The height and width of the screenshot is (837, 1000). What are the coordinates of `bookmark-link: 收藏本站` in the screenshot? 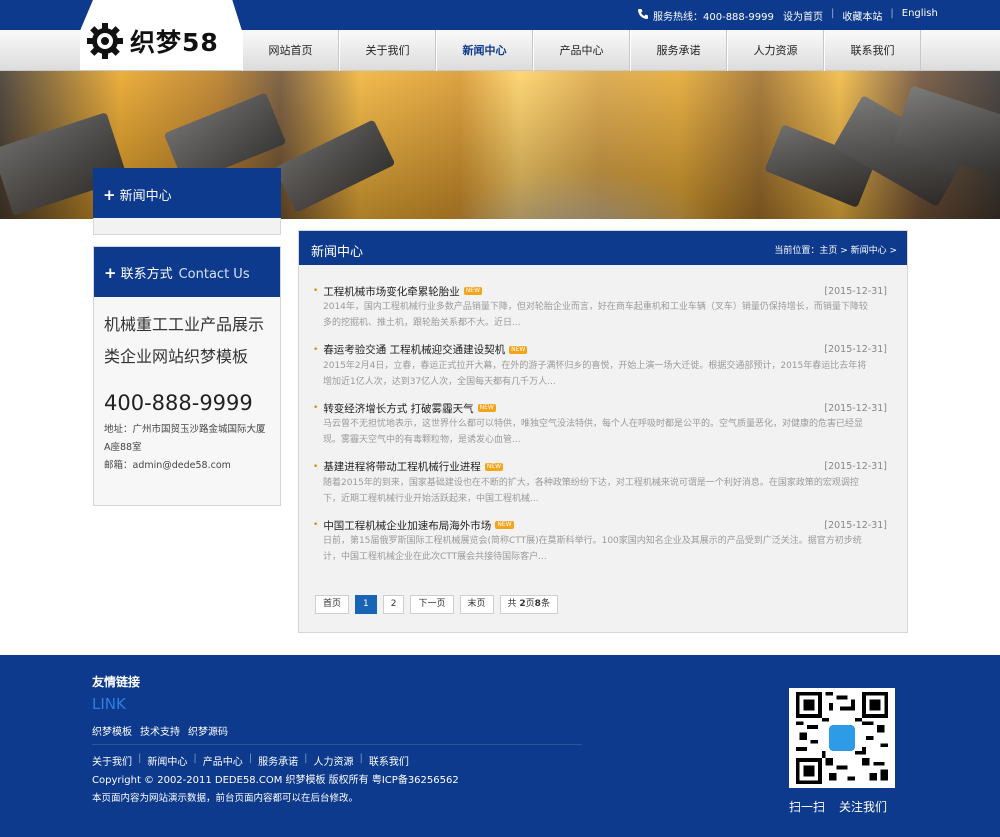 It's located at (862, 15).